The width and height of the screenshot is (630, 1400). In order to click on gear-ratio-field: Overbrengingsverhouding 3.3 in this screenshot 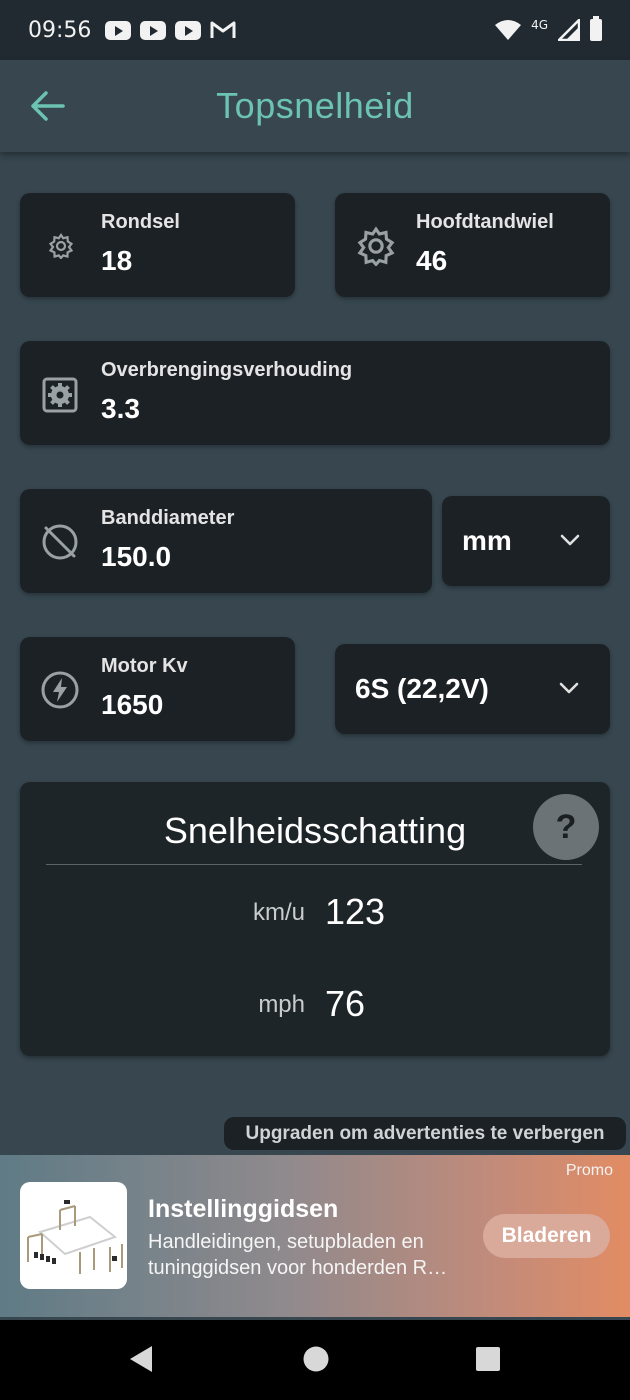, I will do `click(315, 393)`.